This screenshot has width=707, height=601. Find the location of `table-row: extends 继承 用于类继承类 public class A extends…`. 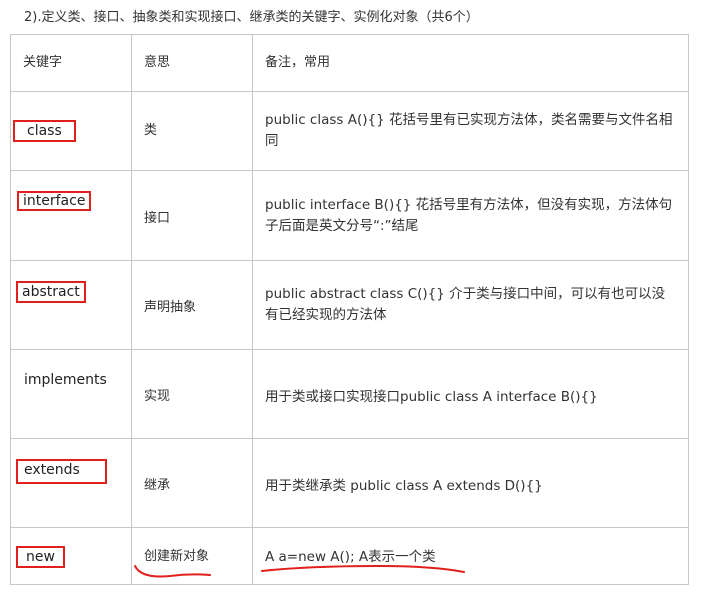

table-row: extends 继承 用于类继承类 public class A extends… is located at coordinates (349, 483).